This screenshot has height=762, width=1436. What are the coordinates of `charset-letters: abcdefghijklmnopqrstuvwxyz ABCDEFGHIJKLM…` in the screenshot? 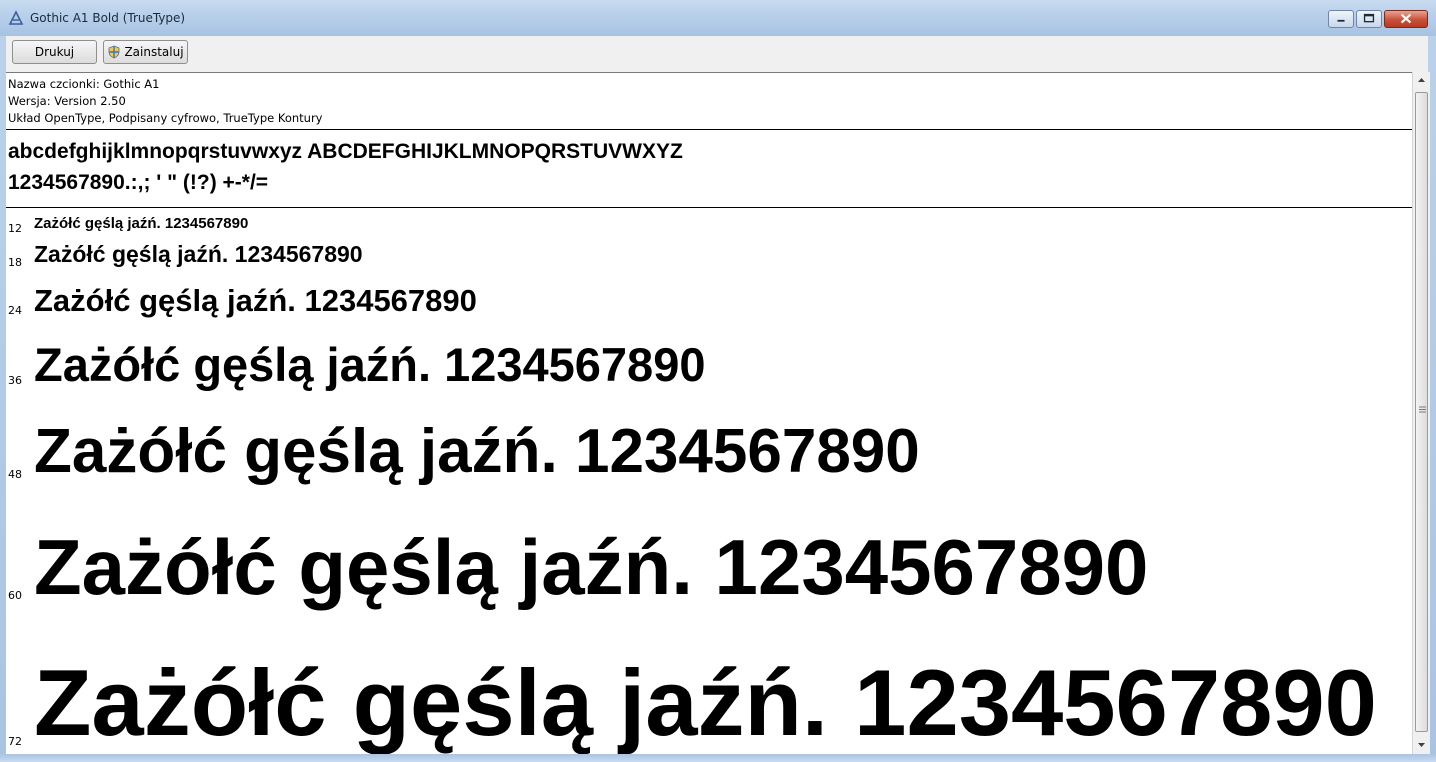 It's located at (345, 151).